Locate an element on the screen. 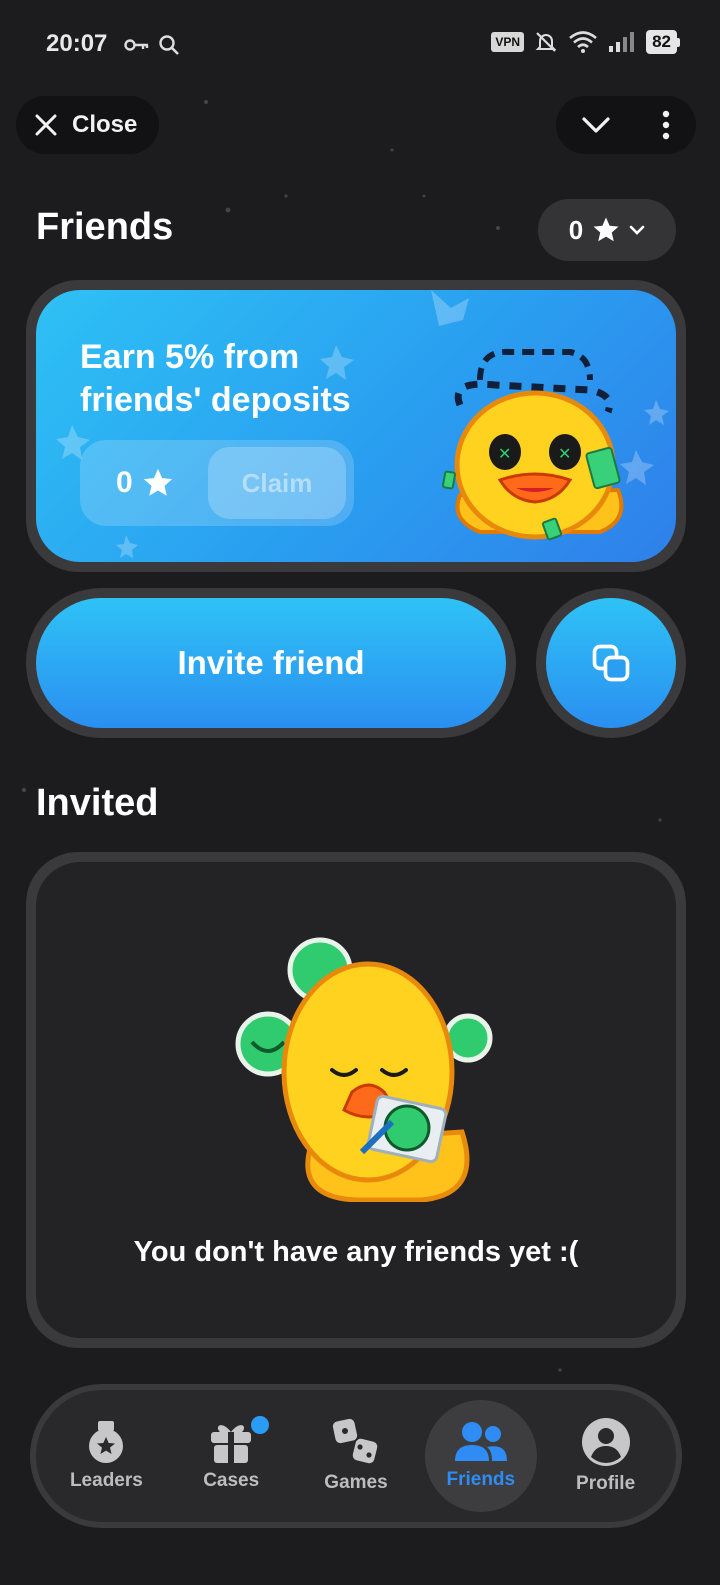  balance-dropdown: 0 is located at coordinates (607, 230).